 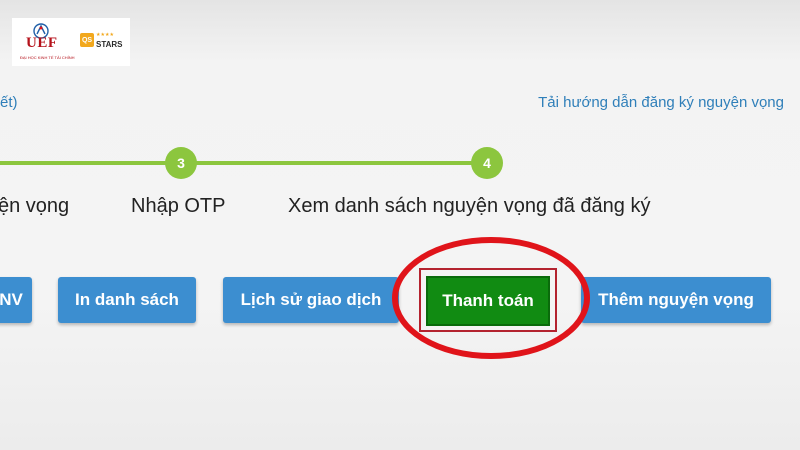 What do you see at coordinates (35, 206) in the screenshot?
I see `step-2-label: ện vọng` at bounding box center [35, 206].